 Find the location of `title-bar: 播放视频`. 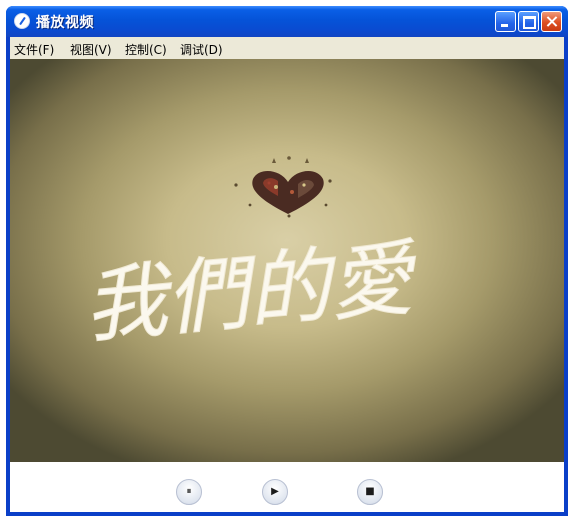

title-bar: 播放视频 is located at coordinates (287, 21).